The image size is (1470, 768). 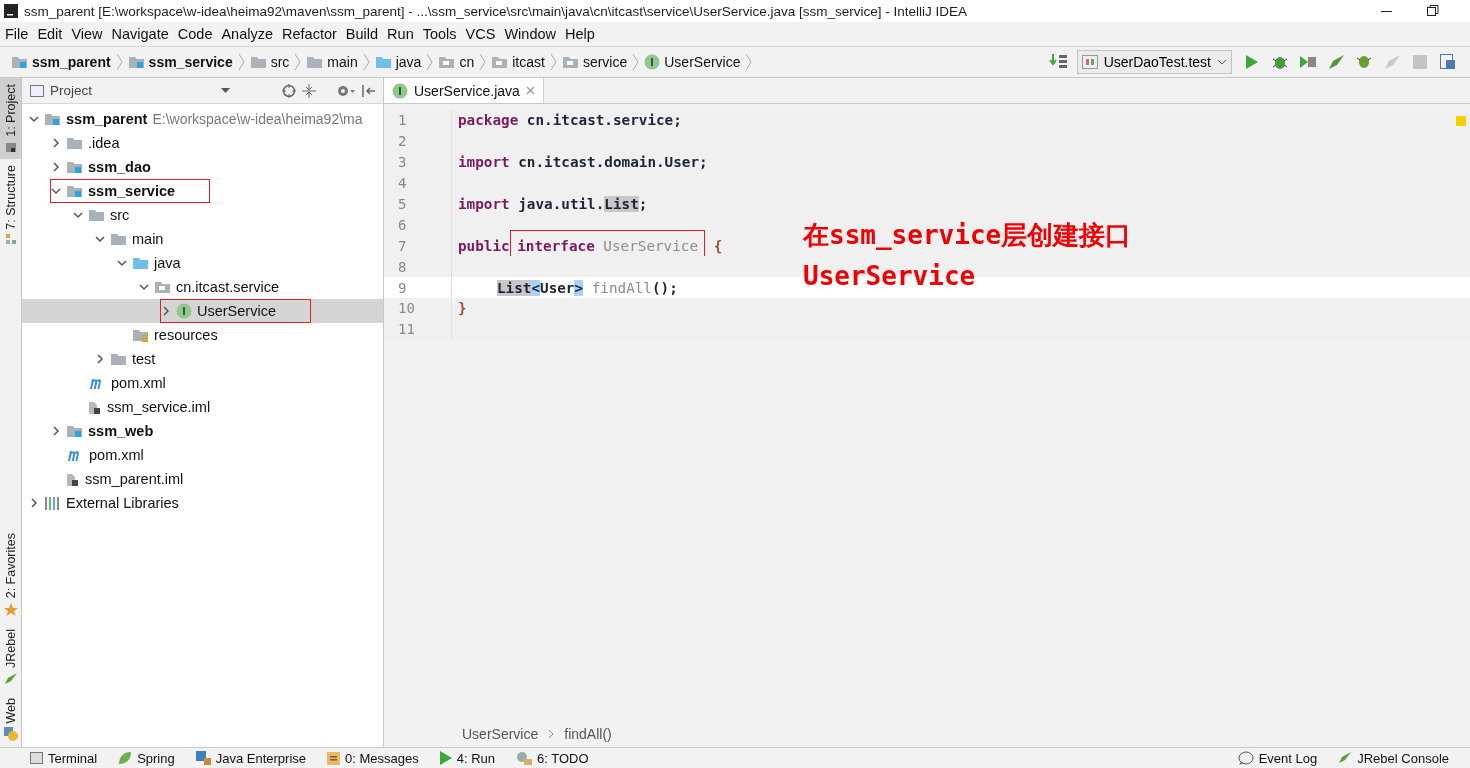 I want to click on tree-row: test, so click(x=202, y=359).